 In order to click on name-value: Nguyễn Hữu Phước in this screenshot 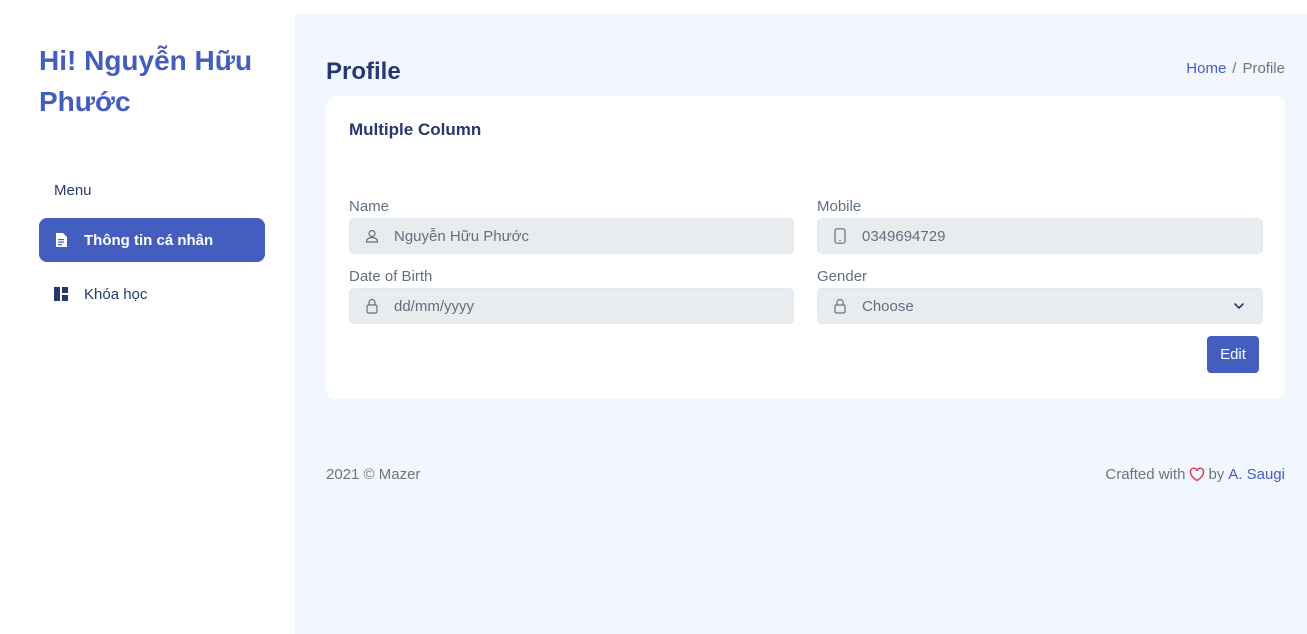, I will do `click(461, 236)`.